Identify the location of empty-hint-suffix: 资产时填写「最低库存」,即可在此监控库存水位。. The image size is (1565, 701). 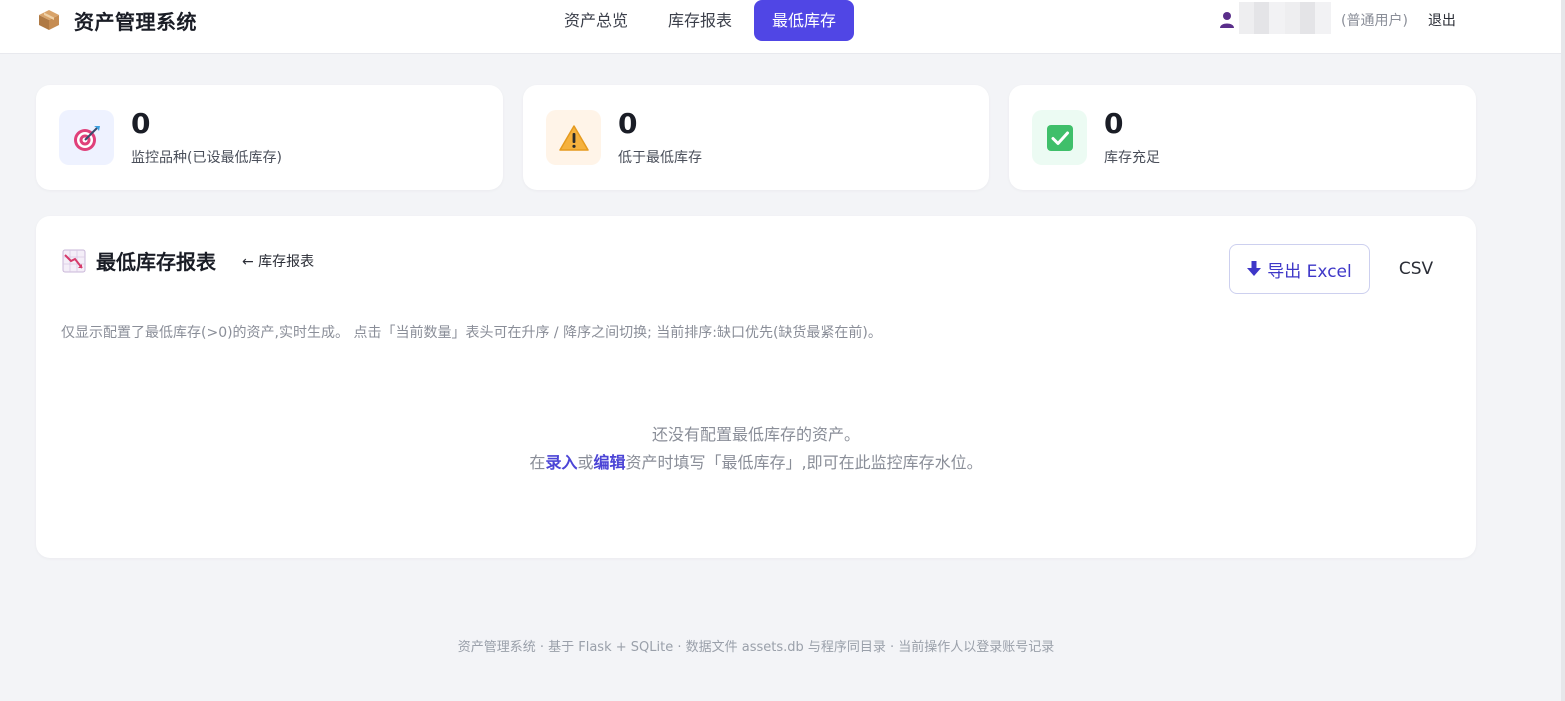
(804, 462).